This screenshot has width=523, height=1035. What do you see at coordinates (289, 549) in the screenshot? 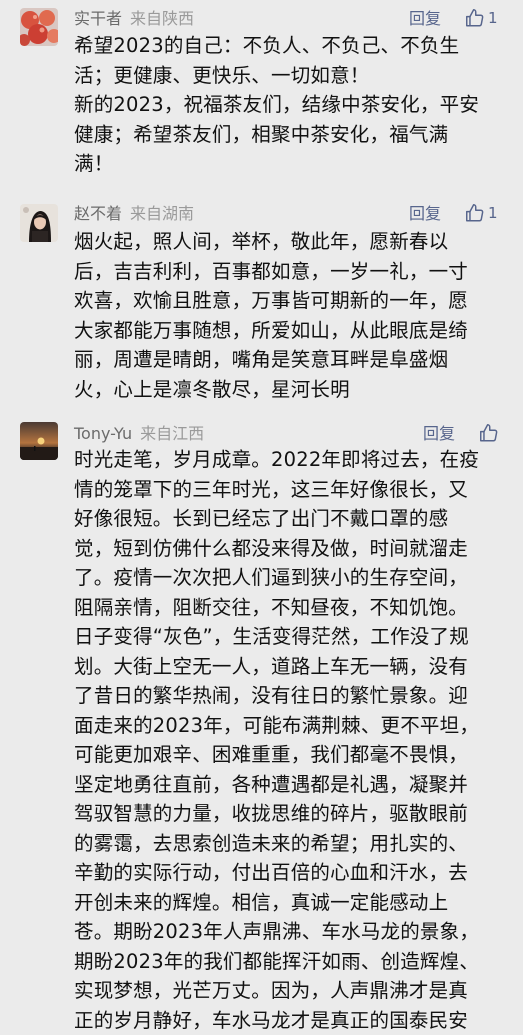
I see `comment-line: 觉，短到仿佛什么都没来得及做，时间就溜走` at bounding box center [289, 549].